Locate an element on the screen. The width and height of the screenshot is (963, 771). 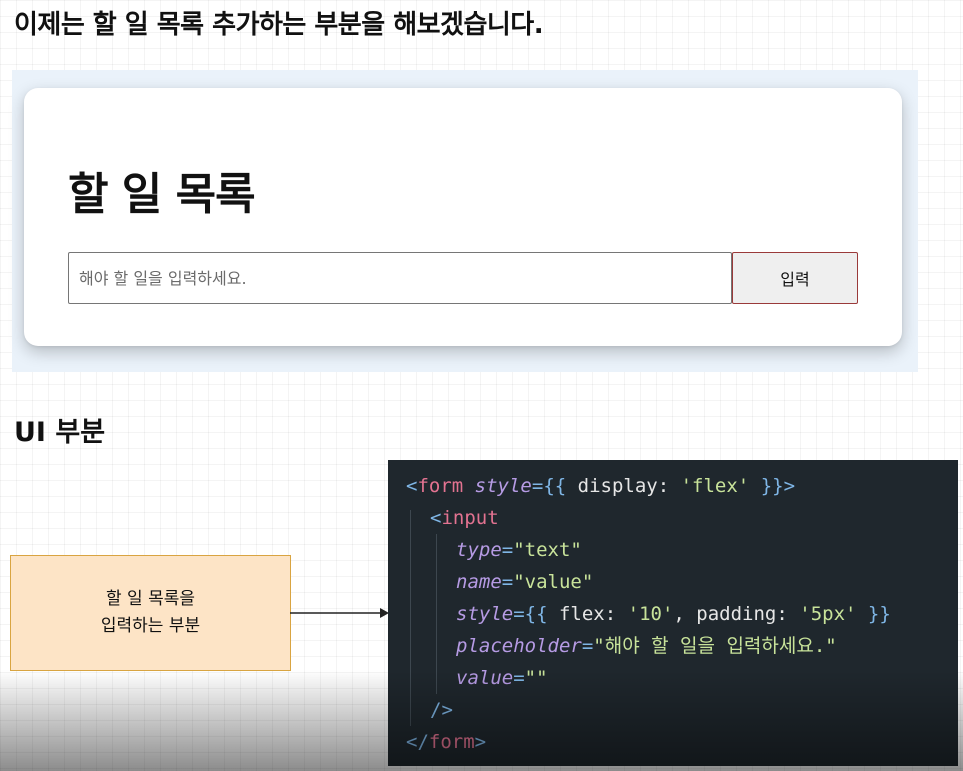
code-line-6: placeholder="해야 할 일을 입력하세요." is located at coordinates (646, 646).